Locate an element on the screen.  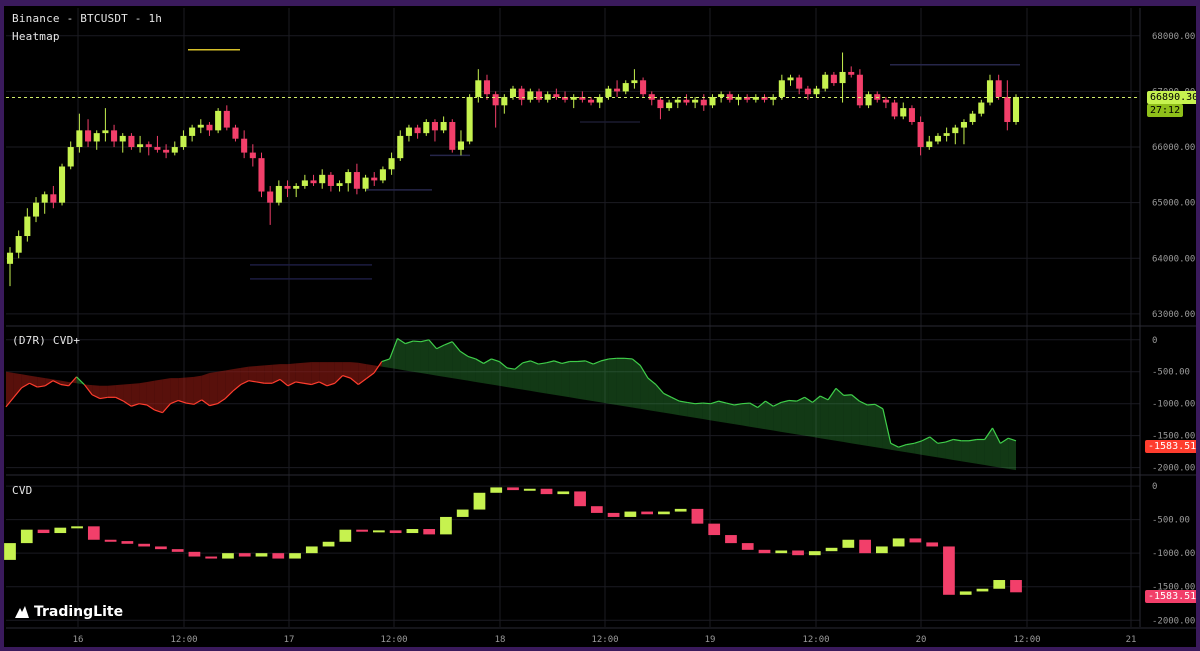
y-tick-label: -500.00 is located at coordinates (1171, 521).